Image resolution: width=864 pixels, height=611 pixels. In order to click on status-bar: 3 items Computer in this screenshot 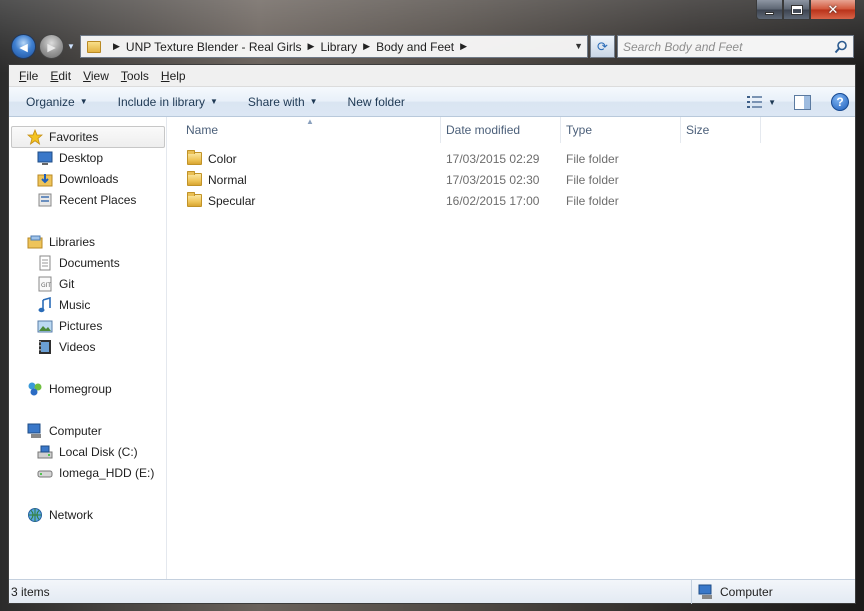, I will do `click(432, 591)`.